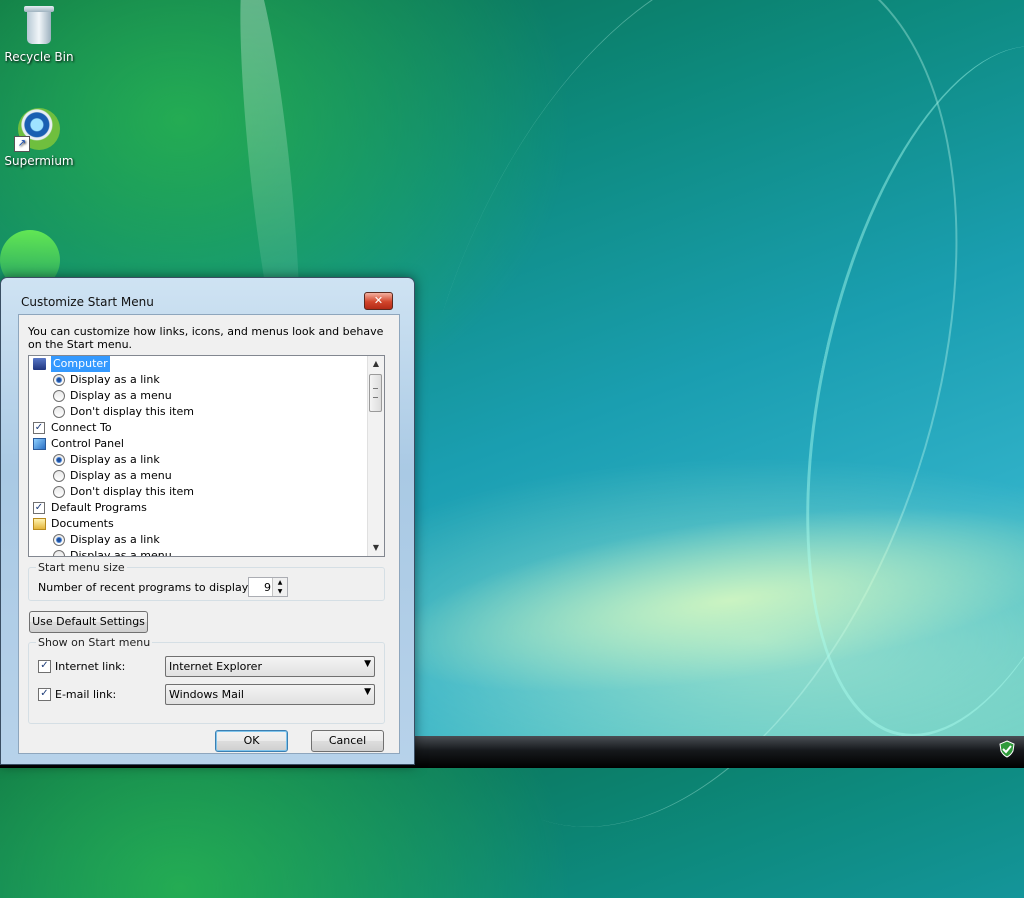  I want to click on tree-row: ✓ Connect To, so click(198, 428).